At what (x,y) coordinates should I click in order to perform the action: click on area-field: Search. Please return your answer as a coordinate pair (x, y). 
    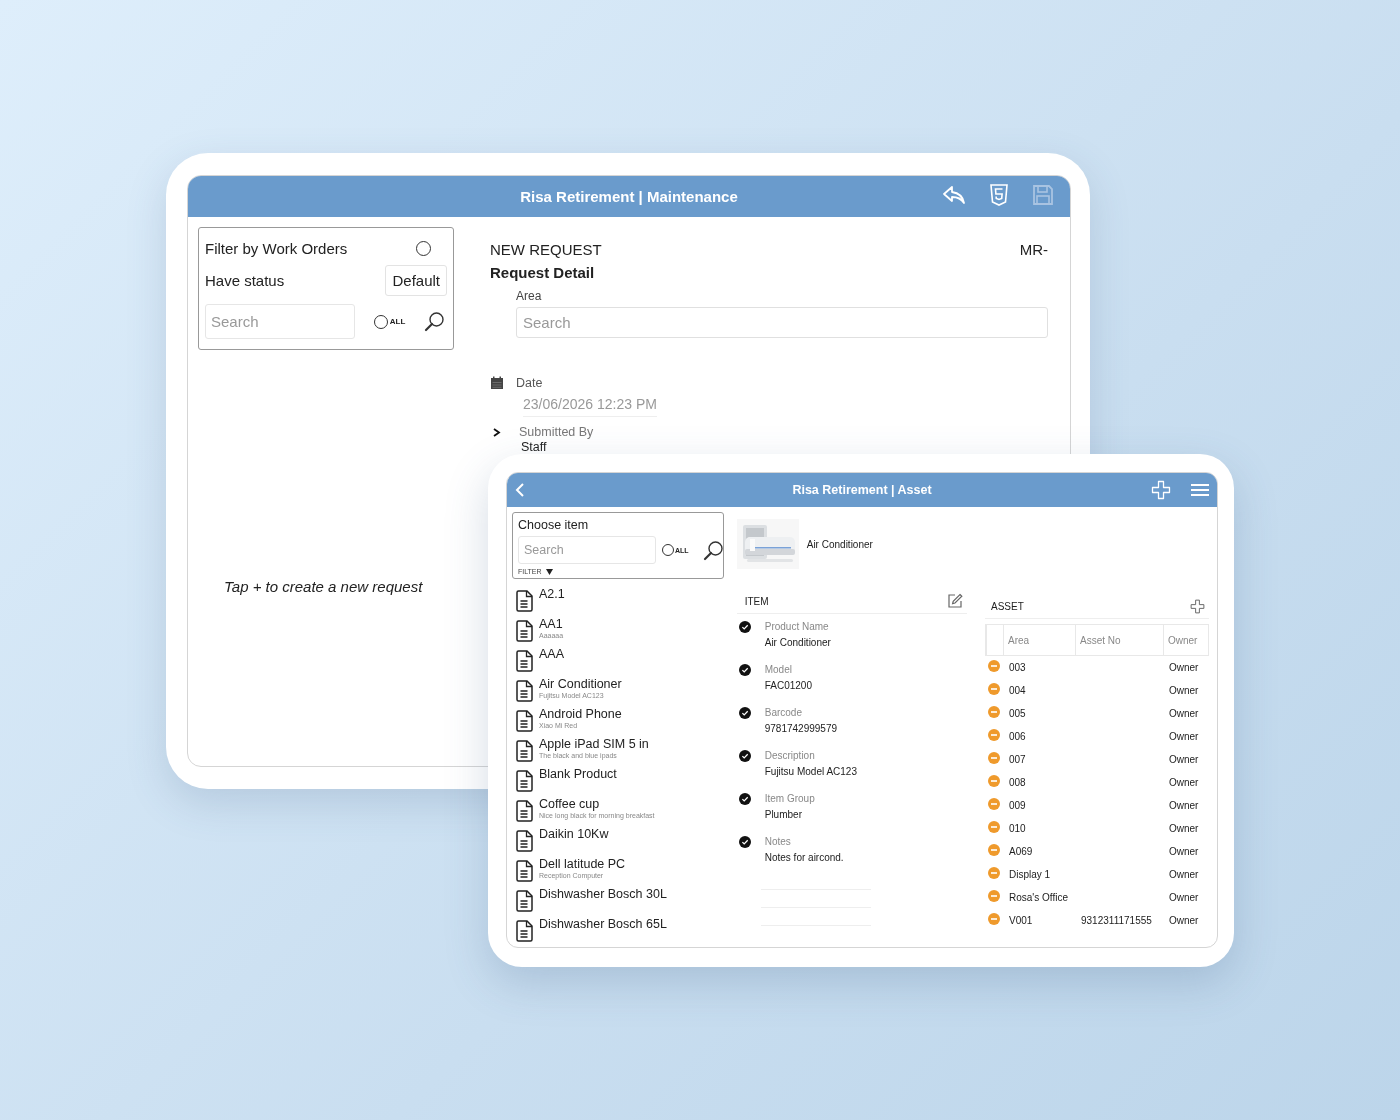
    Looking at the image, I should click on (782, 322).